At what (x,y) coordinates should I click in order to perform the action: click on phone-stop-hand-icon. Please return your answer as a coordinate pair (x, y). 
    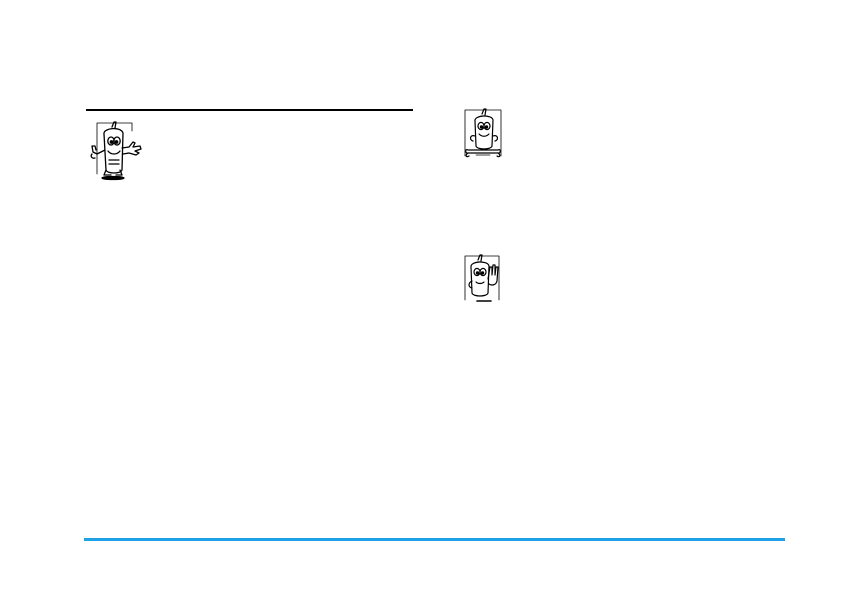
    Looking at the image, I should click on (482, 278).